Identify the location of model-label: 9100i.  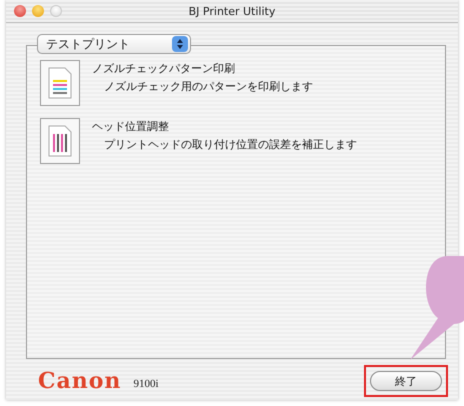
(145, 384).